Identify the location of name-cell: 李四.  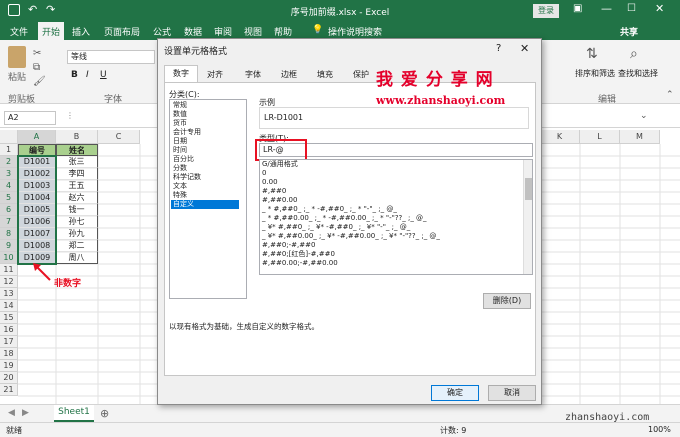
(77, 174).